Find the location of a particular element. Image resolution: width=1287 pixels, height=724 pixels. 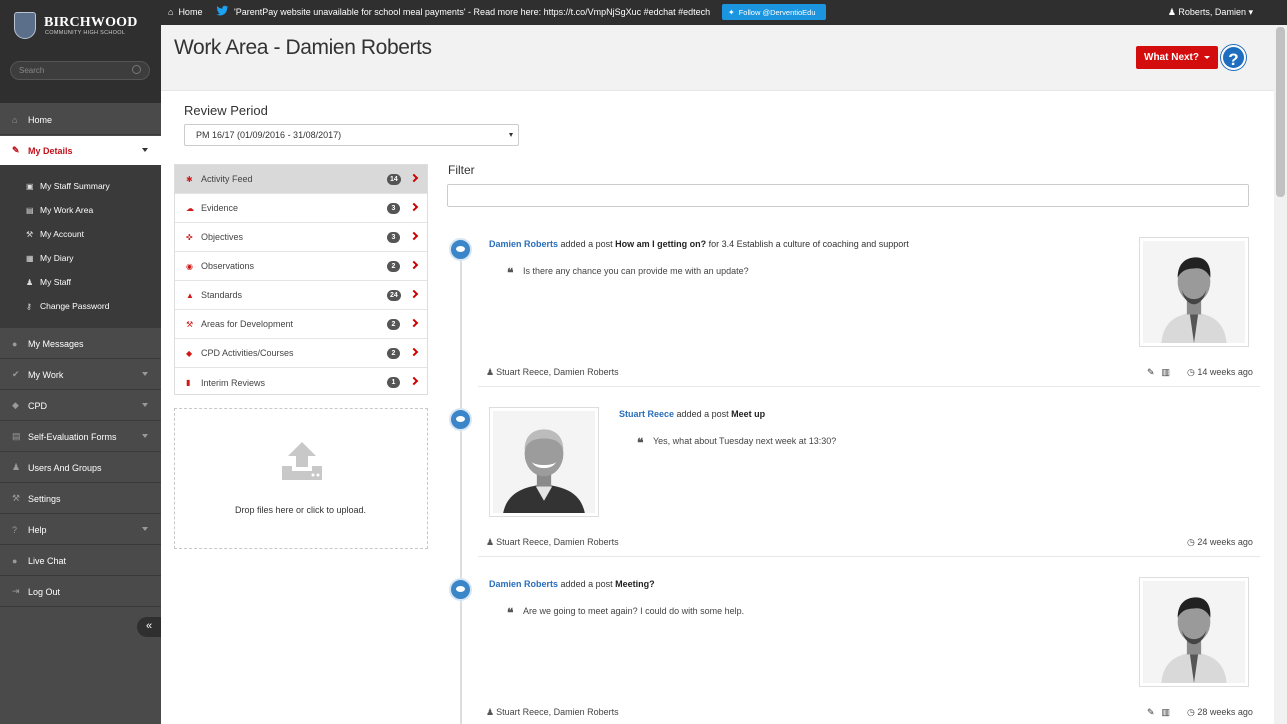

sidebar-item-cpd: ◆ CPD is located at coordinates (80, 406).